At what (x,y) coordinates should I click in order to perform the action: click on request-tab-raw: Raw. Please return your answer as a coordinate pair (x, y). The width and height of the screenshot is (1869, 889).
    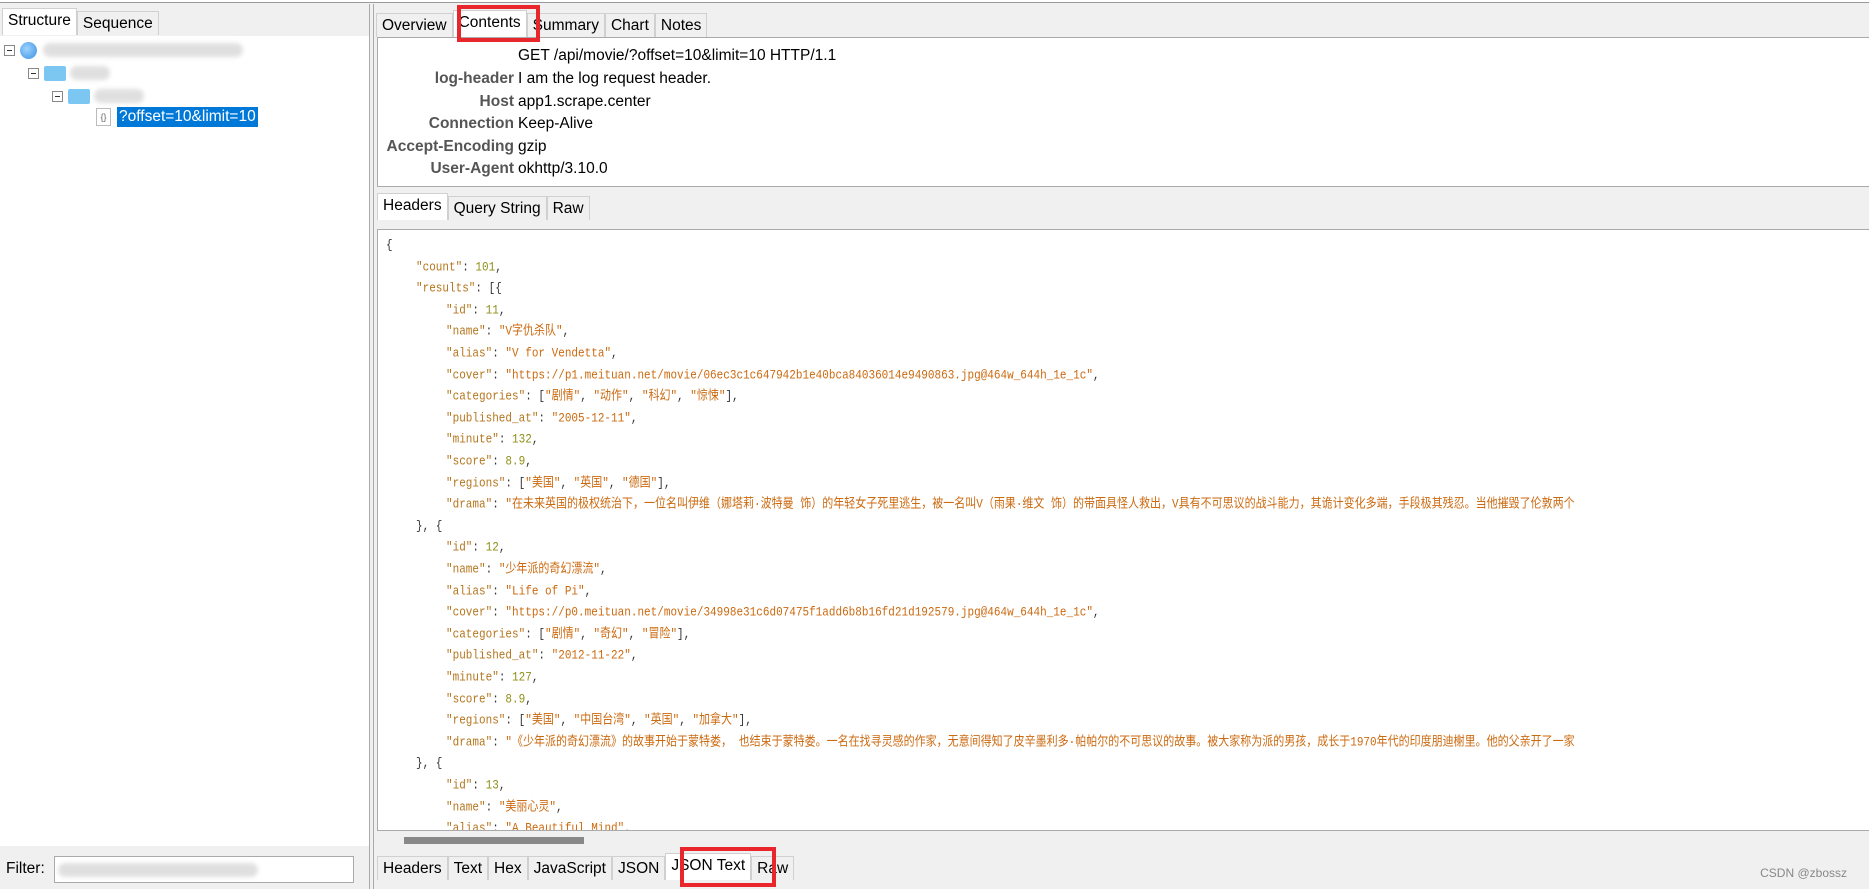
    Looking at the image, I should click on (568, 208).